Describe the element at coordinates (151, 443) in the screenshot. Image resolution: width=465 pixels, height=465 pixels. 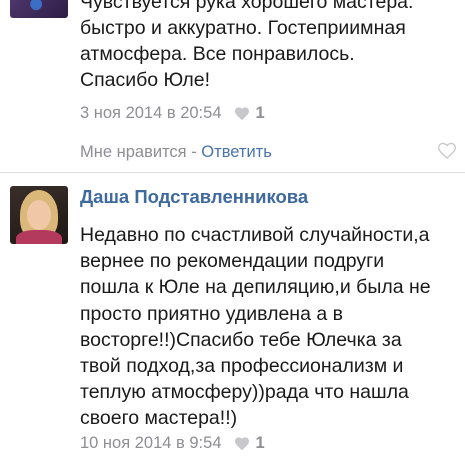
I see `comment-date: 10 ноя 2014 в 9:54` at that location.